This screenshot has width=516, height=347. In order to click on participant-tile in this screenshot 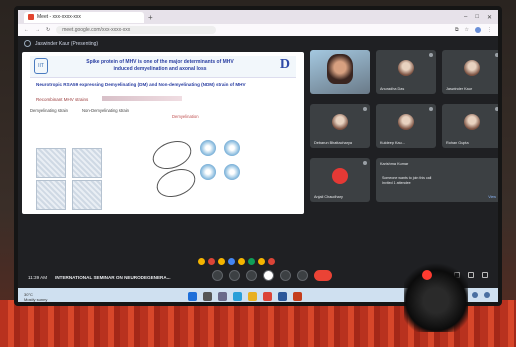, I will do `click(340, 72)`.